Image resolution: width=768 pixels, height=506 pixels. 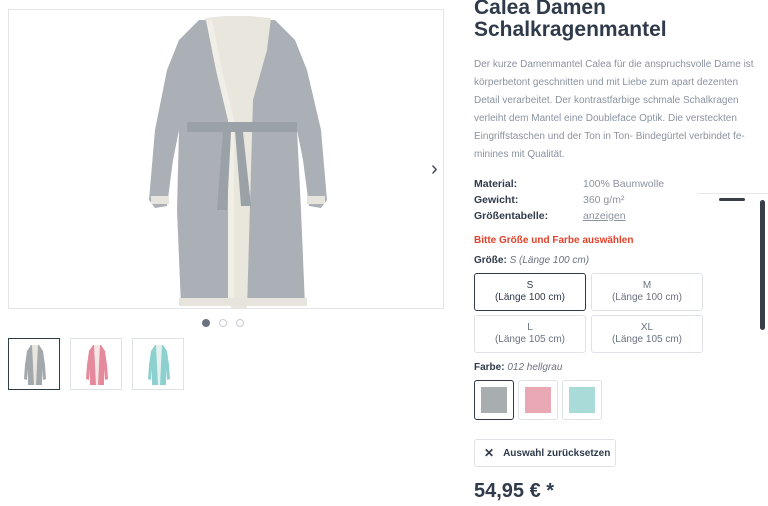 What do you see at coordinates (511, 216) in the screenshot?
I see `property-label: Größentabelle:` at bounding box center [511, 216].